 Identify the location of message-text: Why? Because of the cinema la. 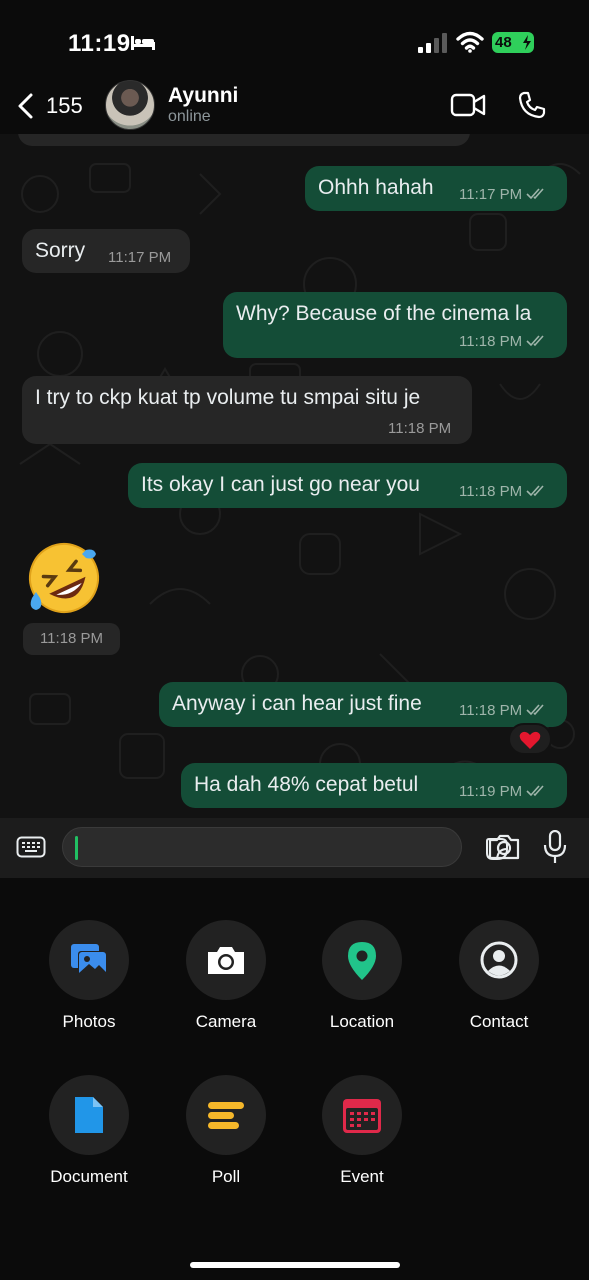
(384, 313).